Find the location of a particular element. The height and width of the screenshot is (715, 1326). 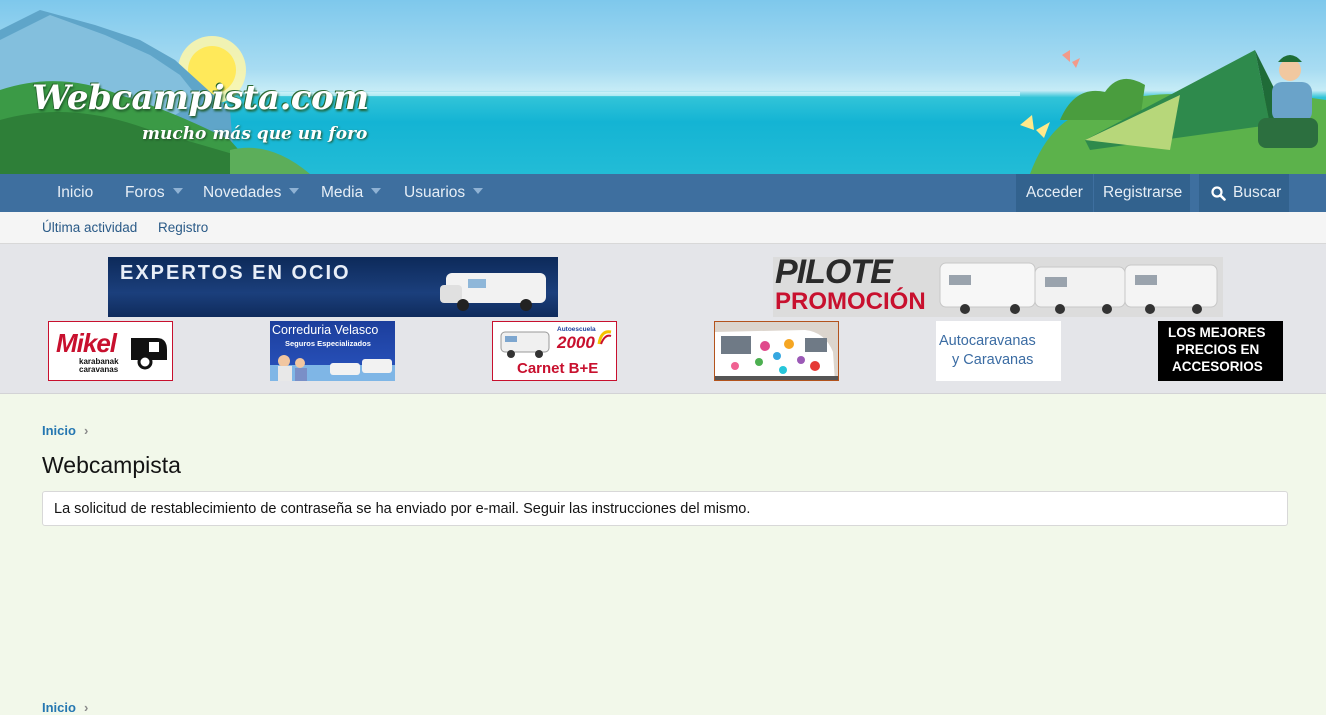

ad-autoescuela-2000: Autoescuela 2000 Carnet B+E is located at coordinates (554, 351).